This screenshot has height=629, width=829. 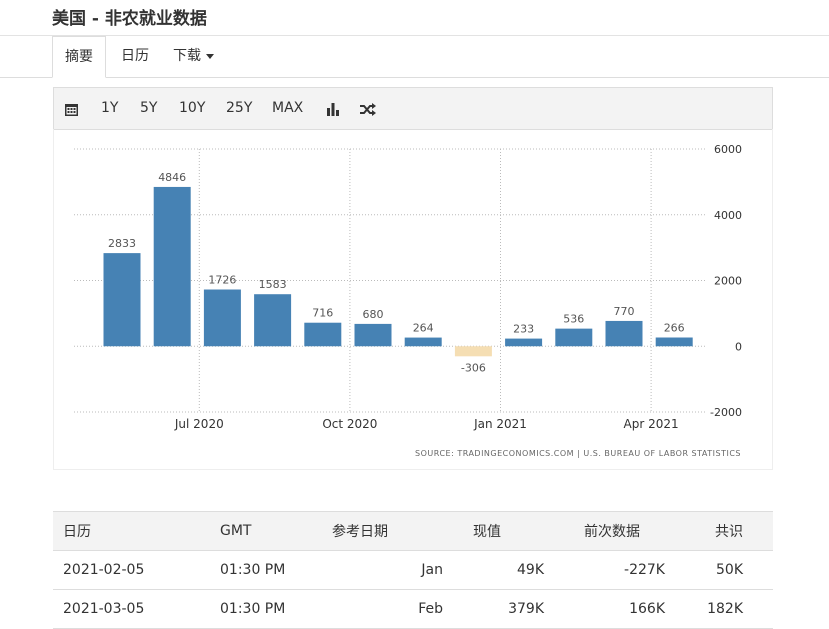 I want to click on tab-download-label: 下载, so click(x=187, y=56).